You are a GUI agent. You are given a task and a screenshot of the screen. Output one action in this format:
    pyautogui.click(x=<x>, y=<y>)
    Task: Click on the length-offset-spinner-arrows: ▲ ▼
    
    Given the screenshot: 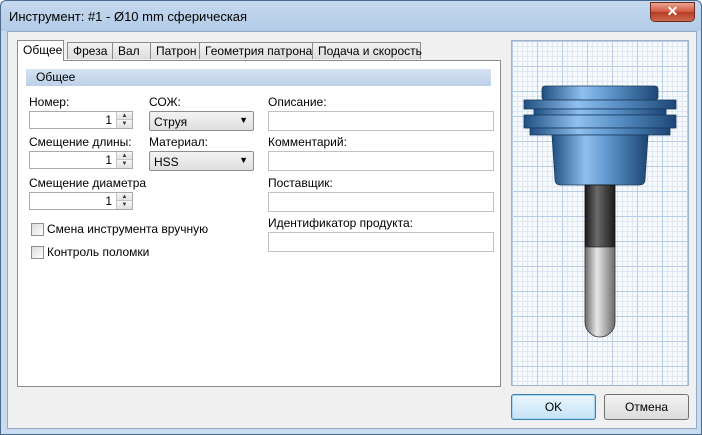 What is the action you would take?
    pyautogui.click(x=124, y=160)
    